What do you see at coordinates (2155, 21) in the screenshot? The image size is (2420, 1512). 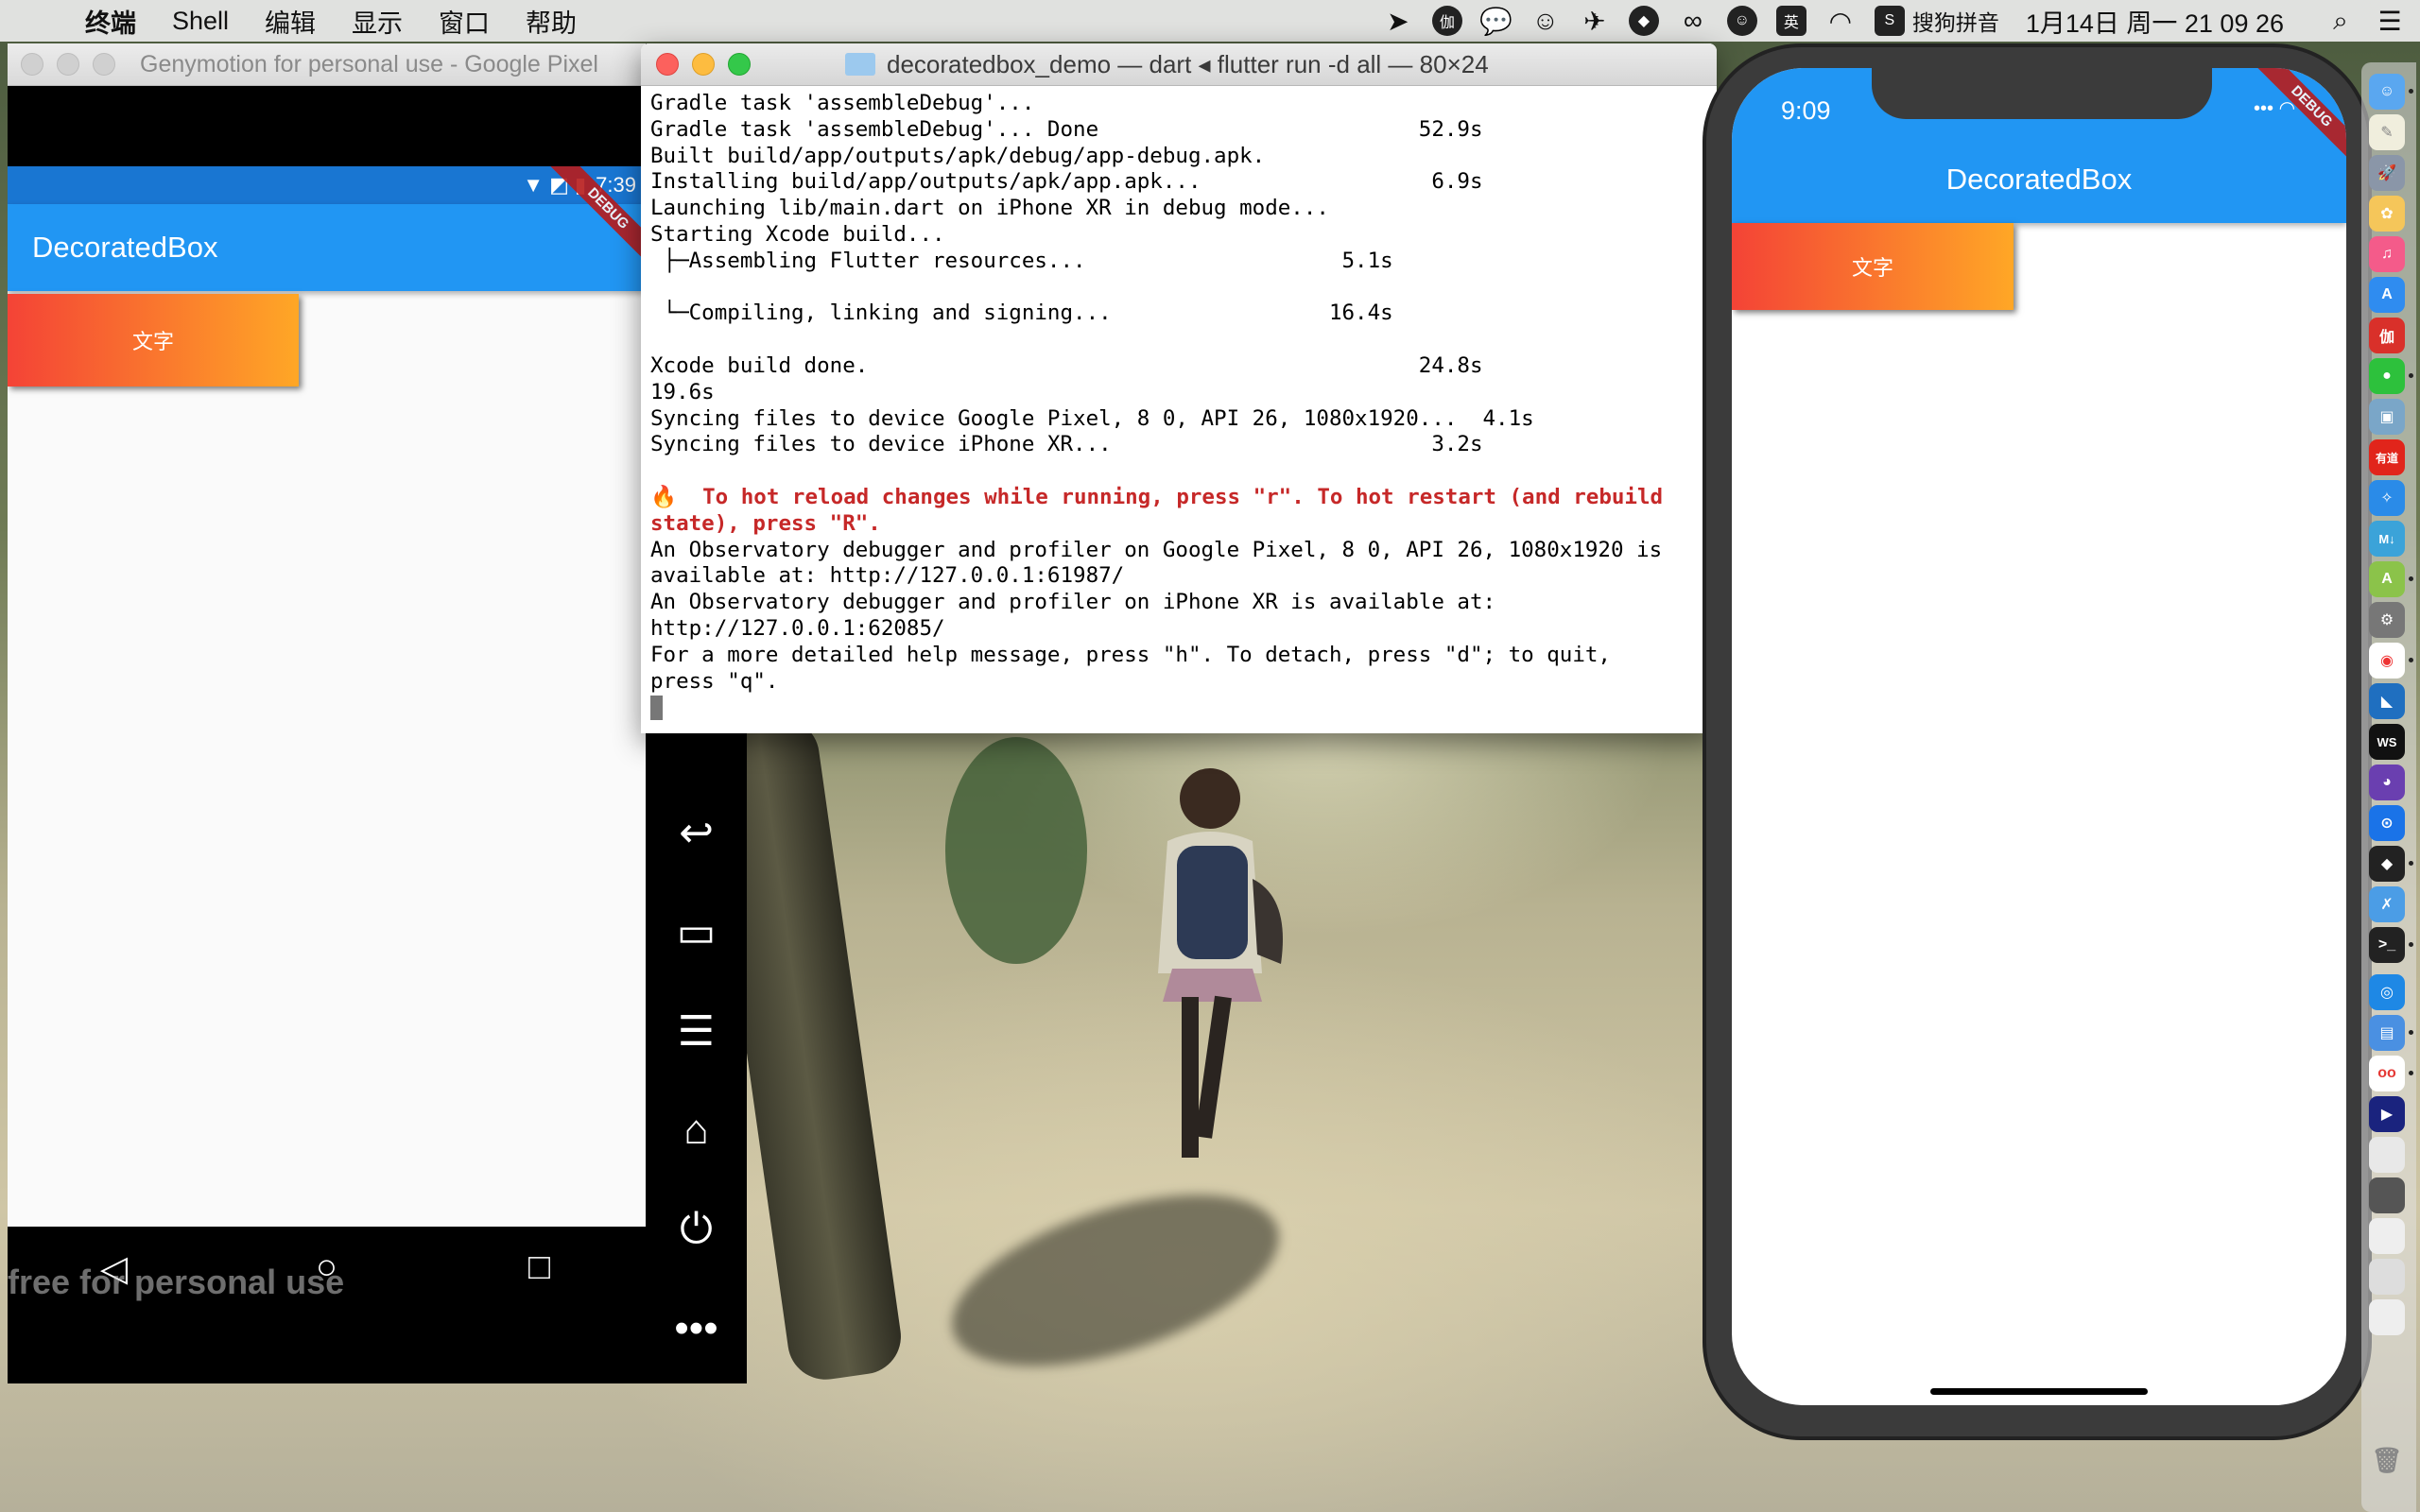 I see `menubar-clock: 1月14日 周一 21 09 26` at bounding box center [2155, 21].